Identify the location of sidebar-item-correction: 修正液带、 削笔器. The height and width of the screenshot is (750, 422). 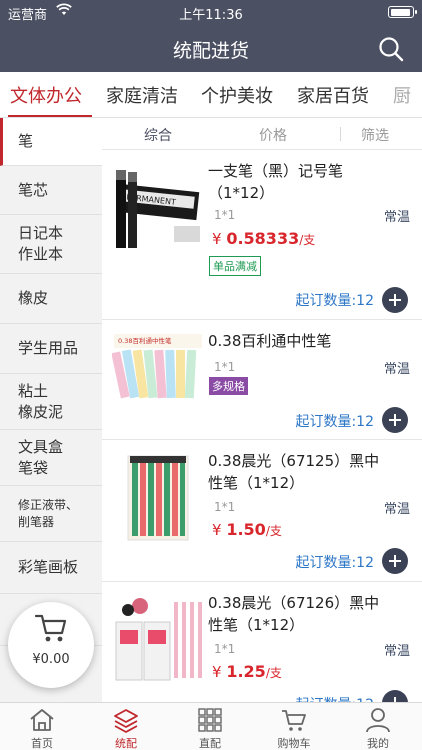
(51, 514).